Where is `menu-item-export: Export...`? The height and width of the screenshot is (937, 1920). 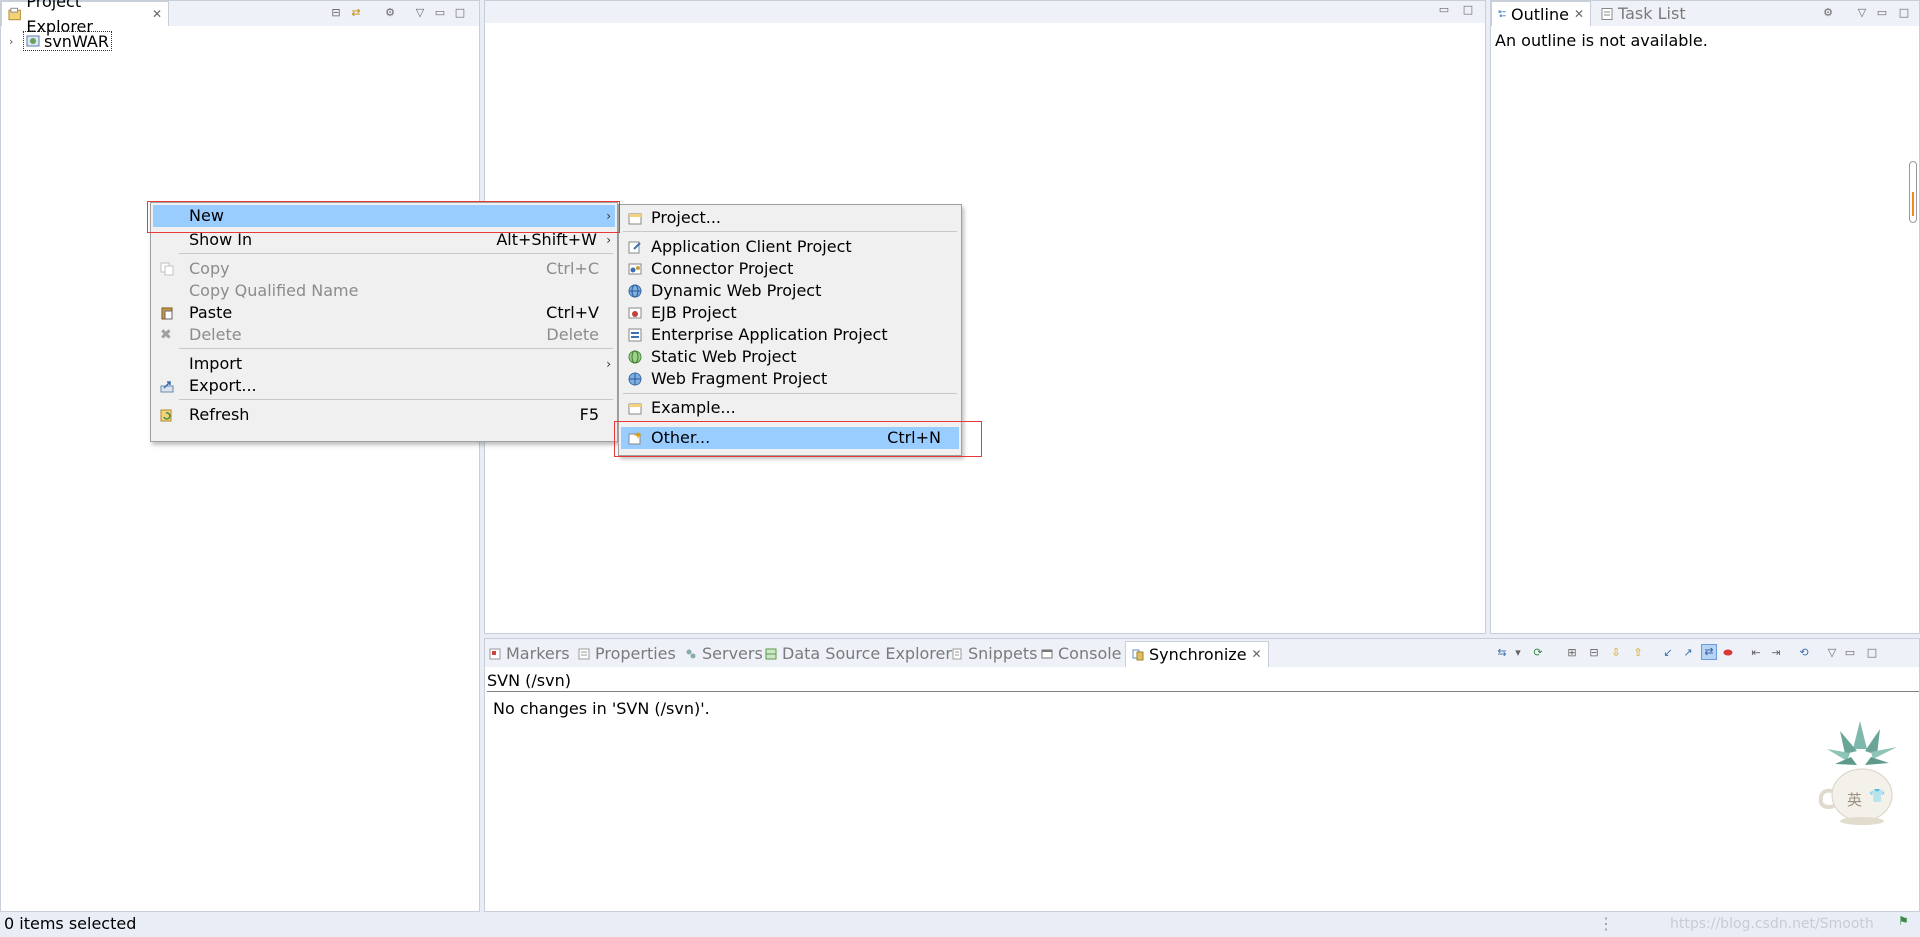 menu-item-export: Export... is located at coordinates (384, 386).